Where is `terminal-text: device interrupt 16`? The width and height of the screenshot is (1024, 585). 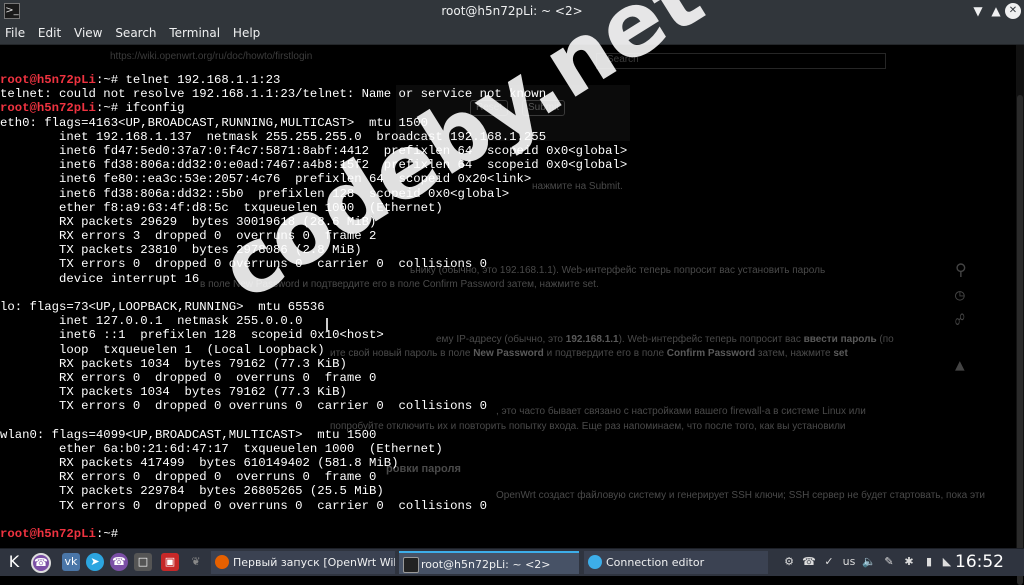 terminal-text: device interrupt 16 is located at coordinates (100, 278).